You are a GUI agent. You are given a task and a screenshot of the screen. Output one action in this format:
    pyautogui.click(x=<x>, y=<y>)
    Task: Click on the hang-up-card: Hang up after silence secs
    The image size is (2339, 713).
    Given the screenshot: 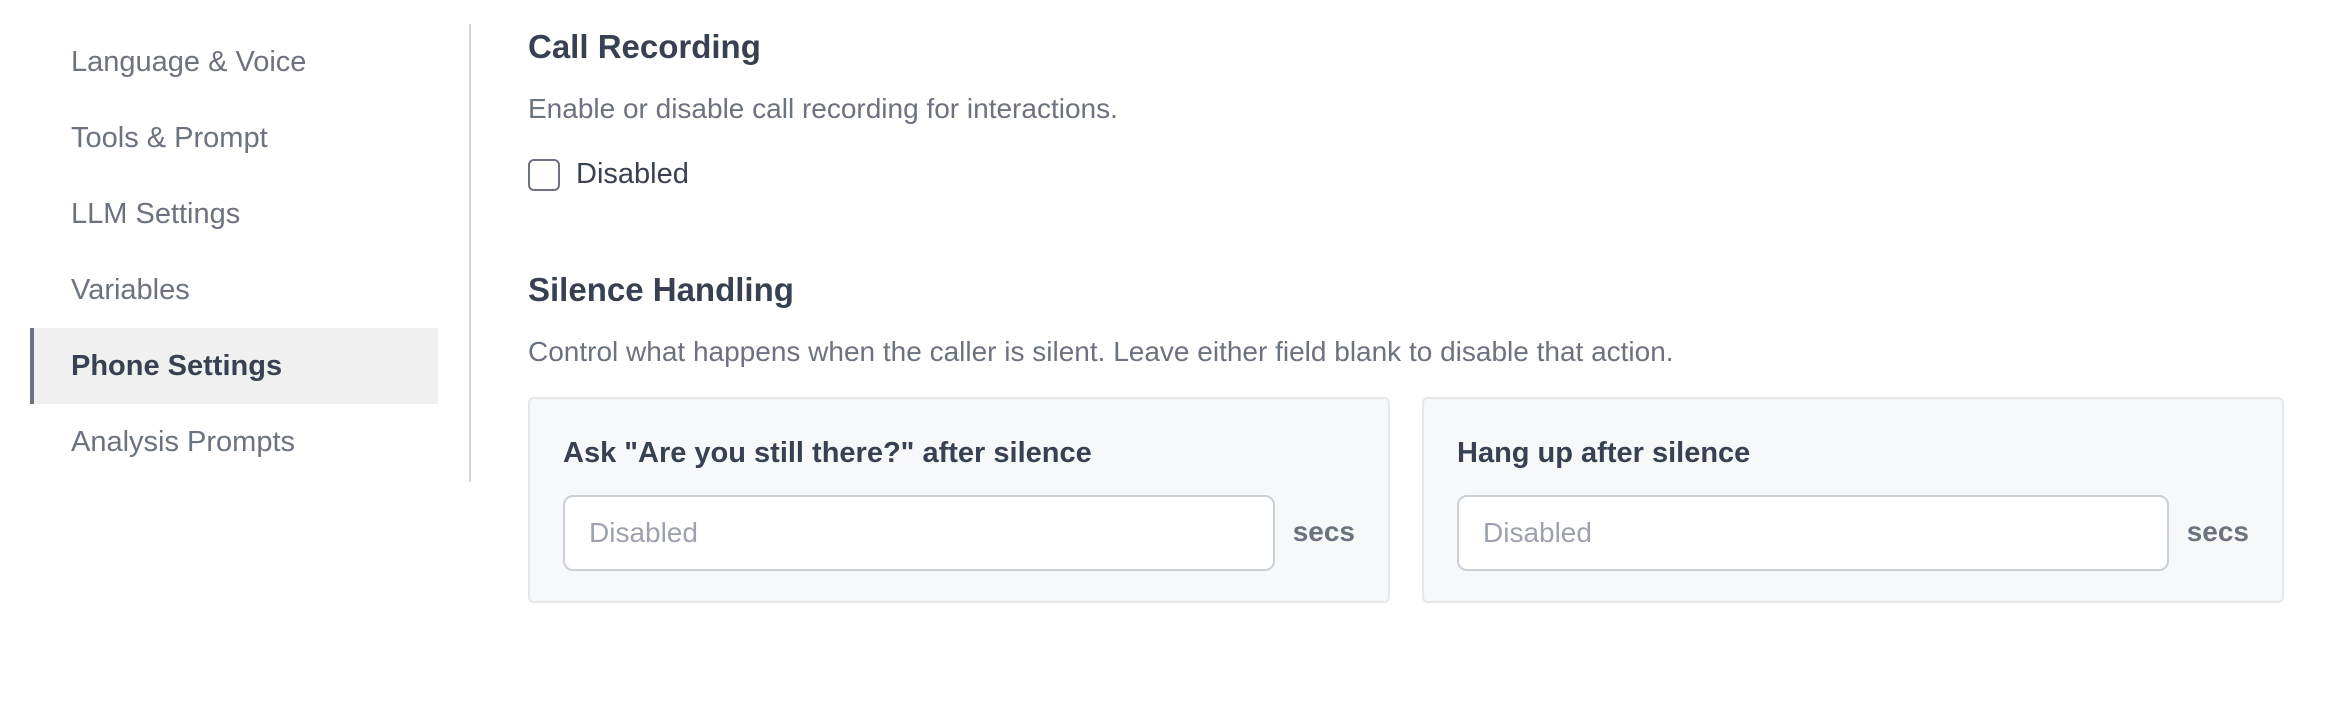 What is the action you would take?
    pyautogui.click(x=1853, y=500)
    